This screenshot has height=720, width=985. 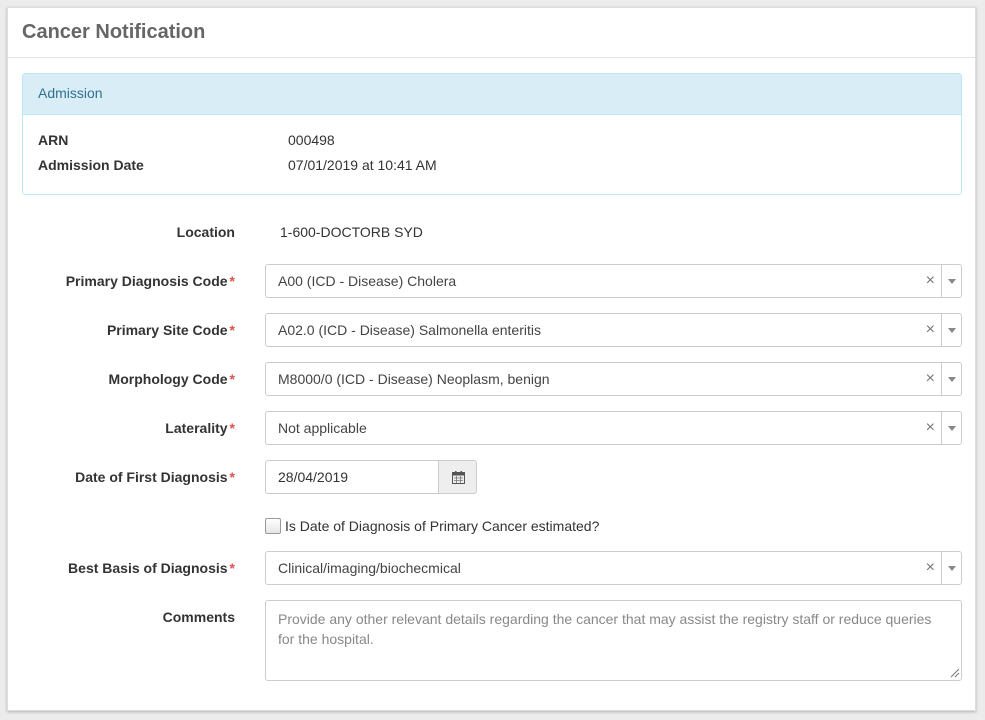 I want to click on primary-diagnosis-select: A00 (ICD - Disease) Cholera ×, so click(x=613, y=281).